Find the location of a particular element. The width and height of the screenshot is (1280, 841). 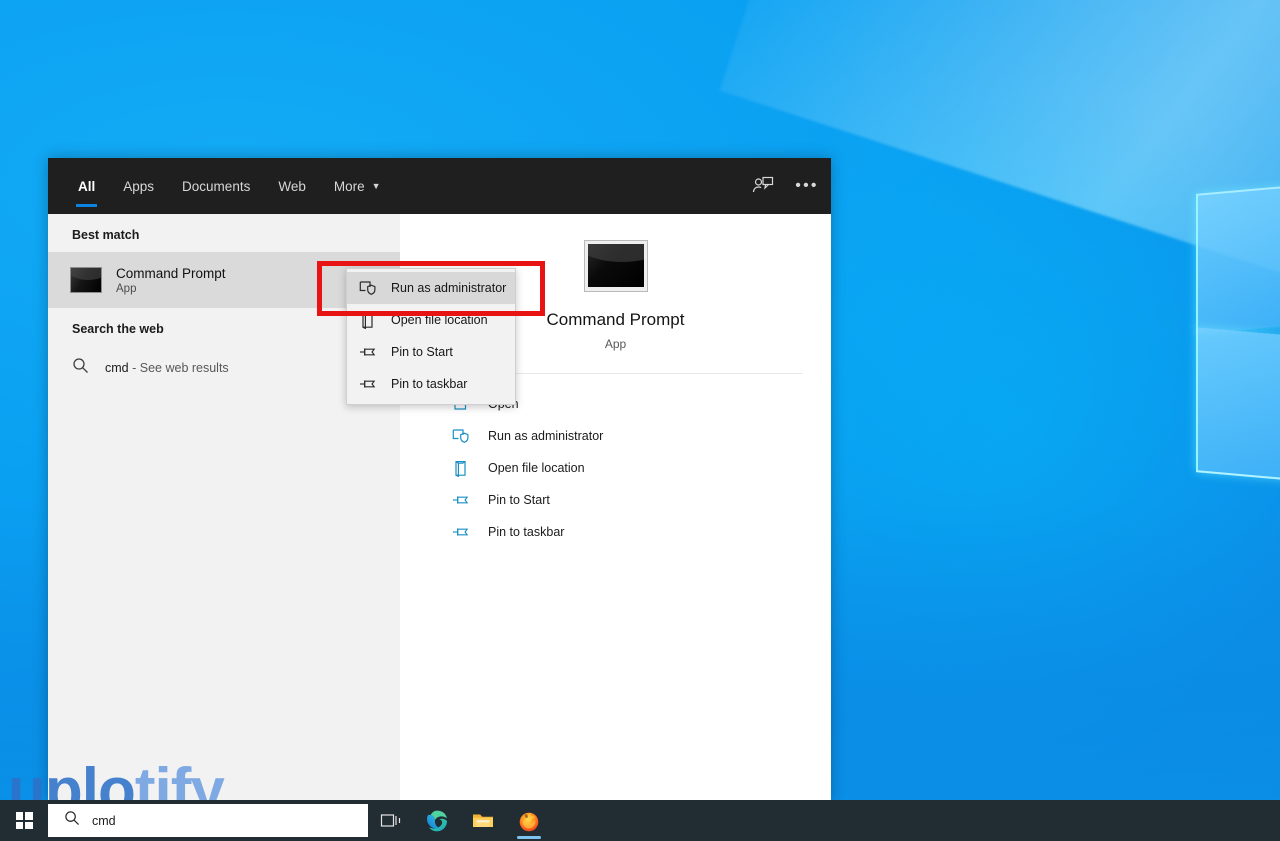

web-result-suffix: - See web results is located at coordinates (180, 368).